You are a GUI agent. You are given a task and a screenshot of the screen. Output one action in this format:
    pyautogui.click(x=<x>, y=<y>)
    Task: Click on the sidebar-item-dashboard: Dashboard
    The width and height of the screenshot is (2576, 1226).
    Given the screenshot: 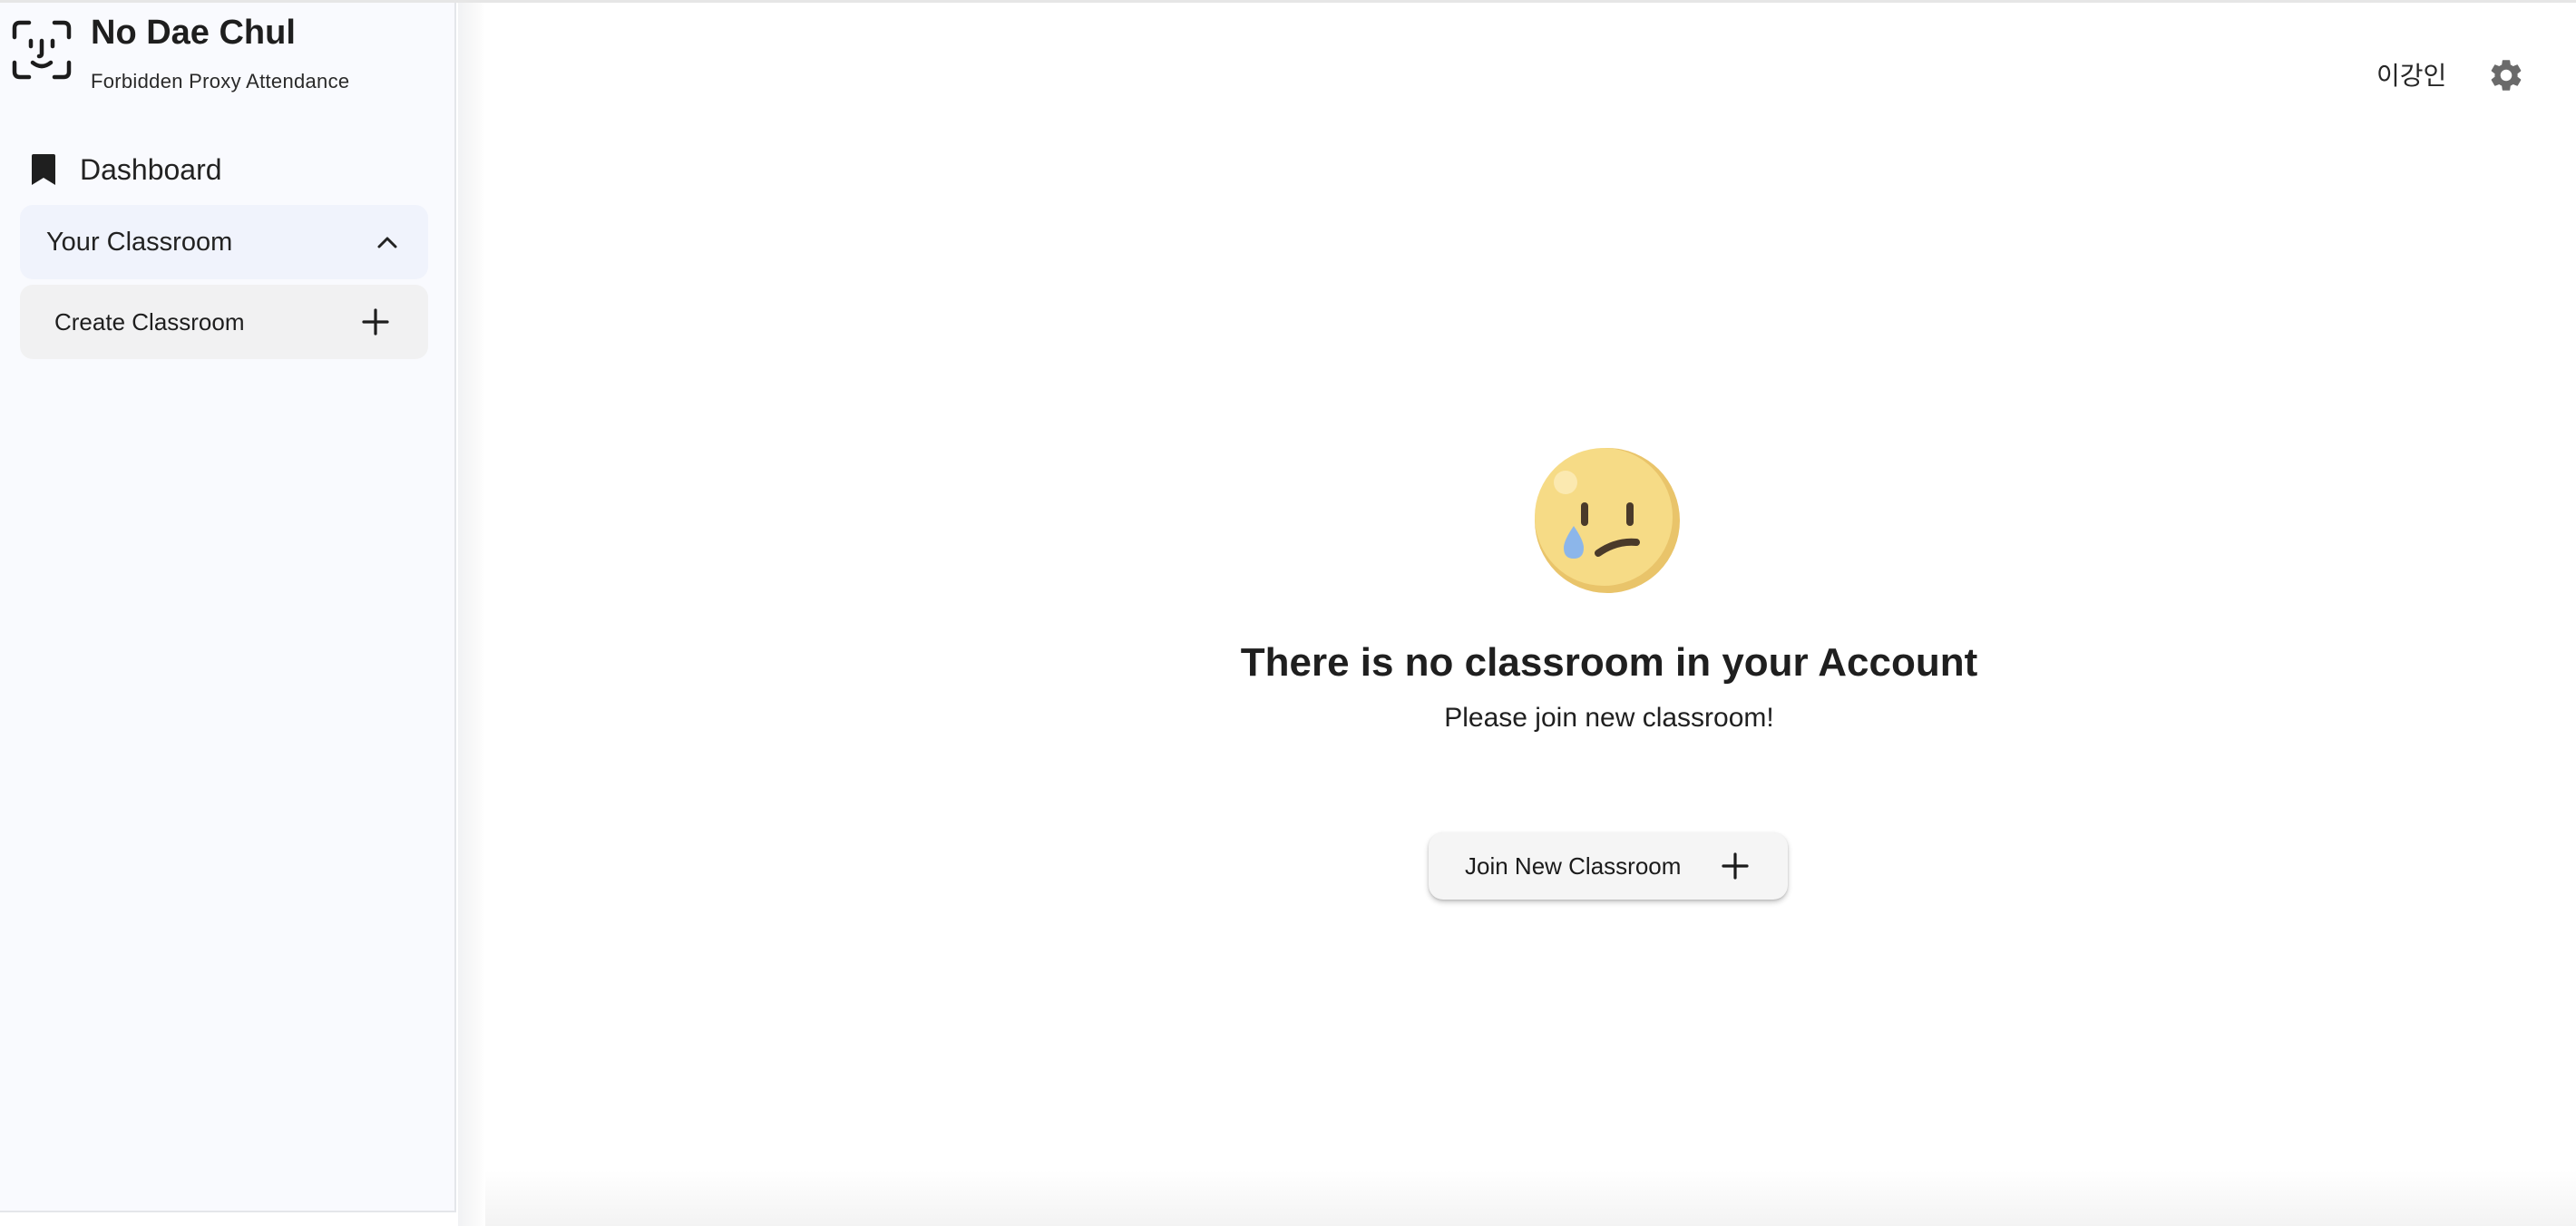 What is the action you would take?
    pyautogui.click(x=228, y=170)
    